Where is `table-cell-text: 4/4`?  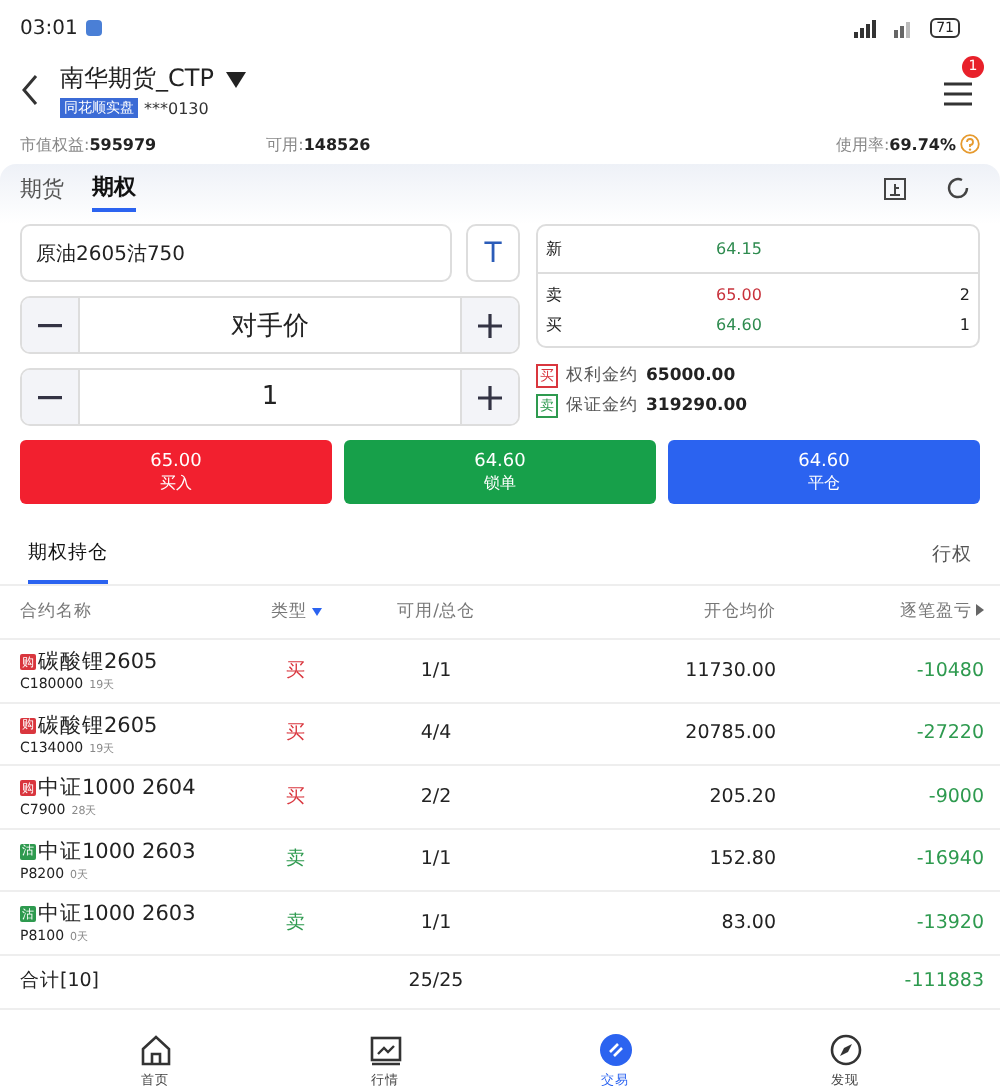 table-cell-text: 4/4 is located at coordinates (436, 733).